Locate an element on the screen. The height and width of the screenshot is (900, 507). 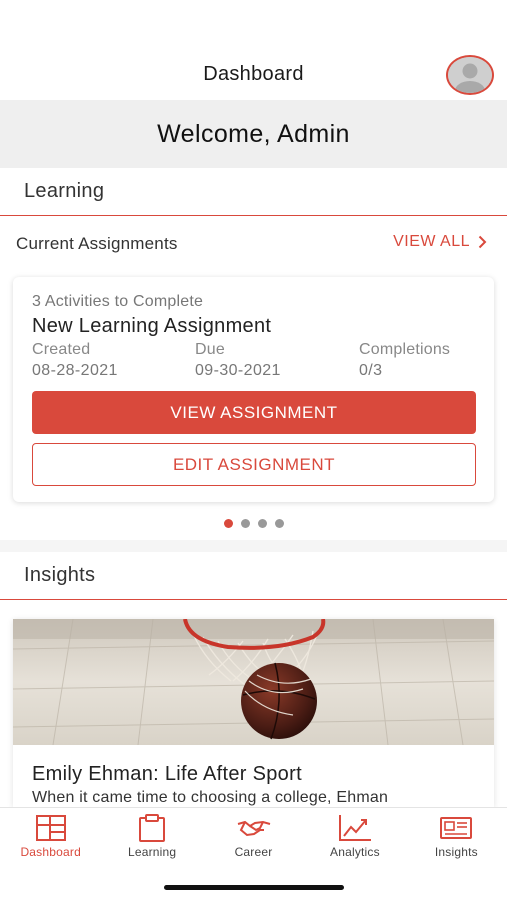
due-date: 09-30-2021 is located at coordinates (238, 370).